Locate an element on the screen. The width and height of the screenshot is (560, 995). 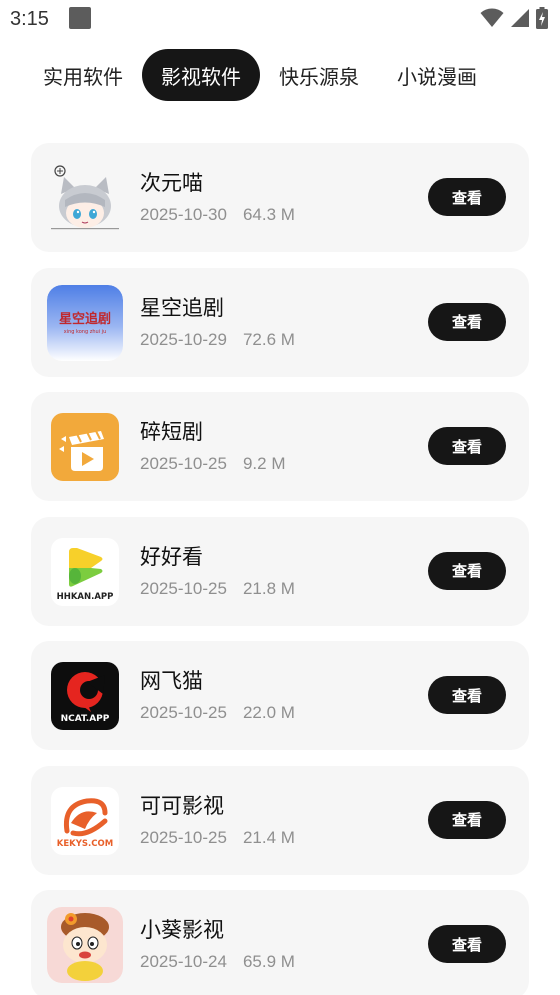
xingkong-zhuiju-logo-icon: 星空追剧 xing kong zhui ju is located at coordinates (85, 322).